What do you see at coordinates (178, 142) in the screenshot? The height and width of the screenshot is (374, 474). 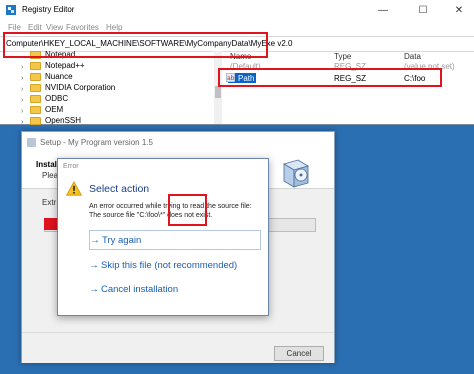 I see `setup-titlebar: Setup - My Program version 1.5` at bounding box center [178, 142].